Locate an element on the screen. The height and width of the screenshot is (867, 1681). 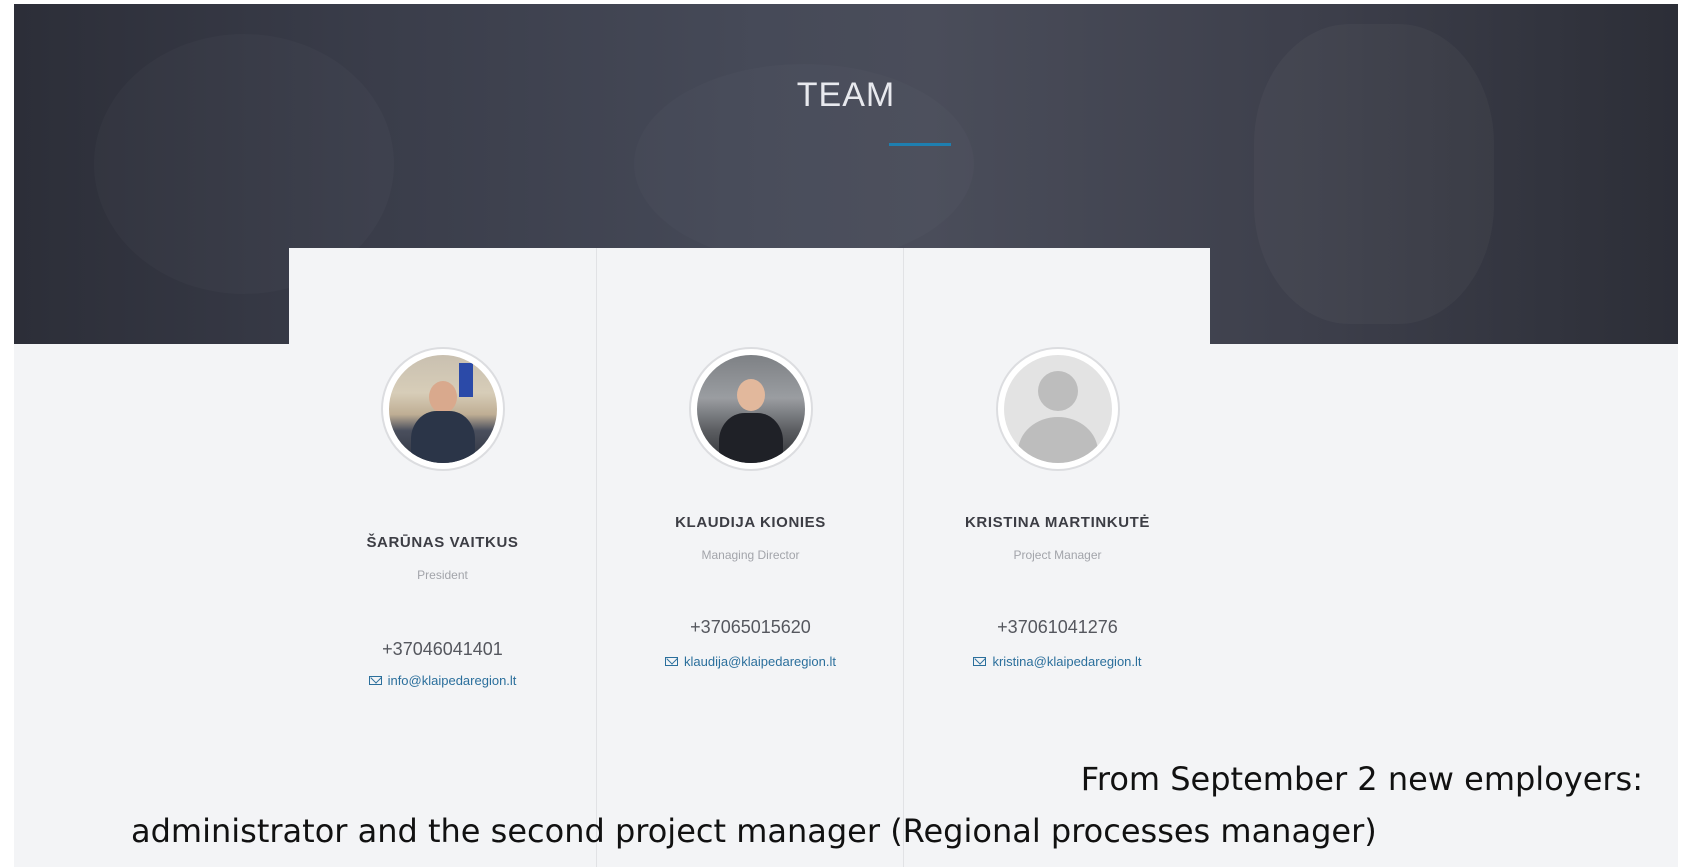
member-name: ŠARŪNAS VAITKUS is located at coordinates (442, 542).